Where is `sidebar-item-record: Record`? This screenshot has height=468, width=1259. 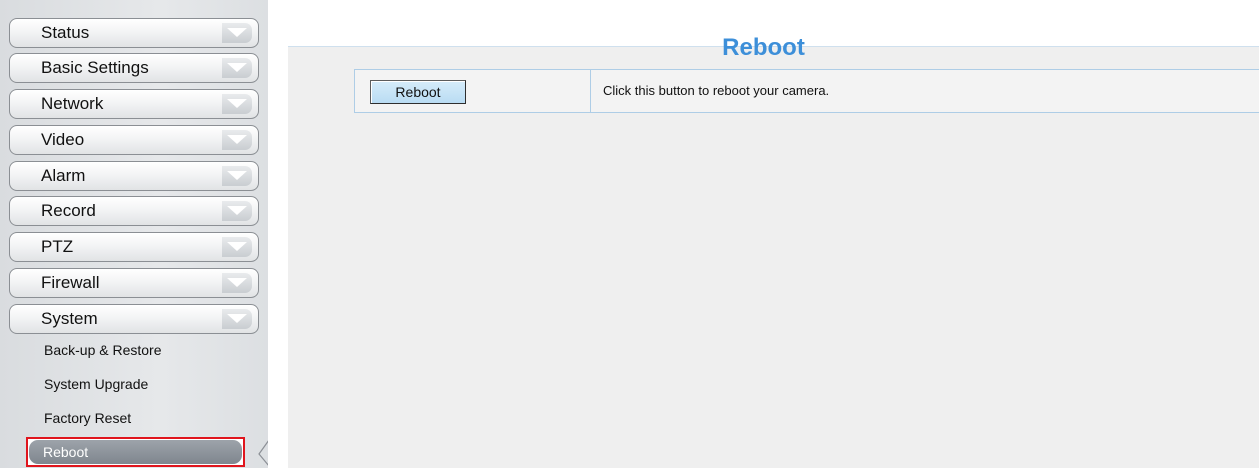
sidebar-item-record: Record is located at coordinates (134, 211).